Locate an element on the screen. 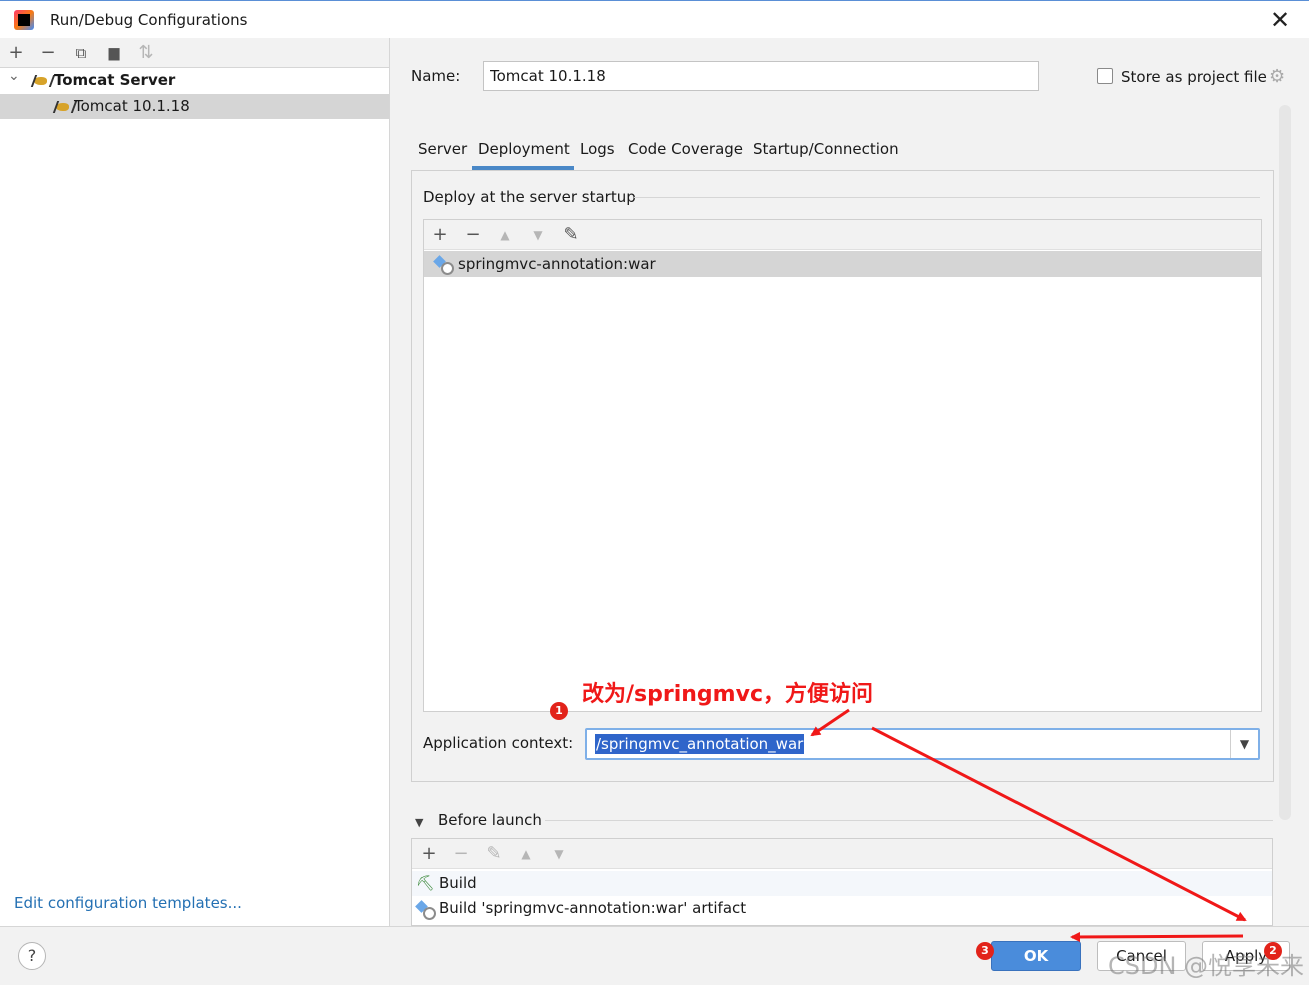 This screenshot has width=1309, height=985. tab-deployment: Deployment is located at coordinates (524, 149).